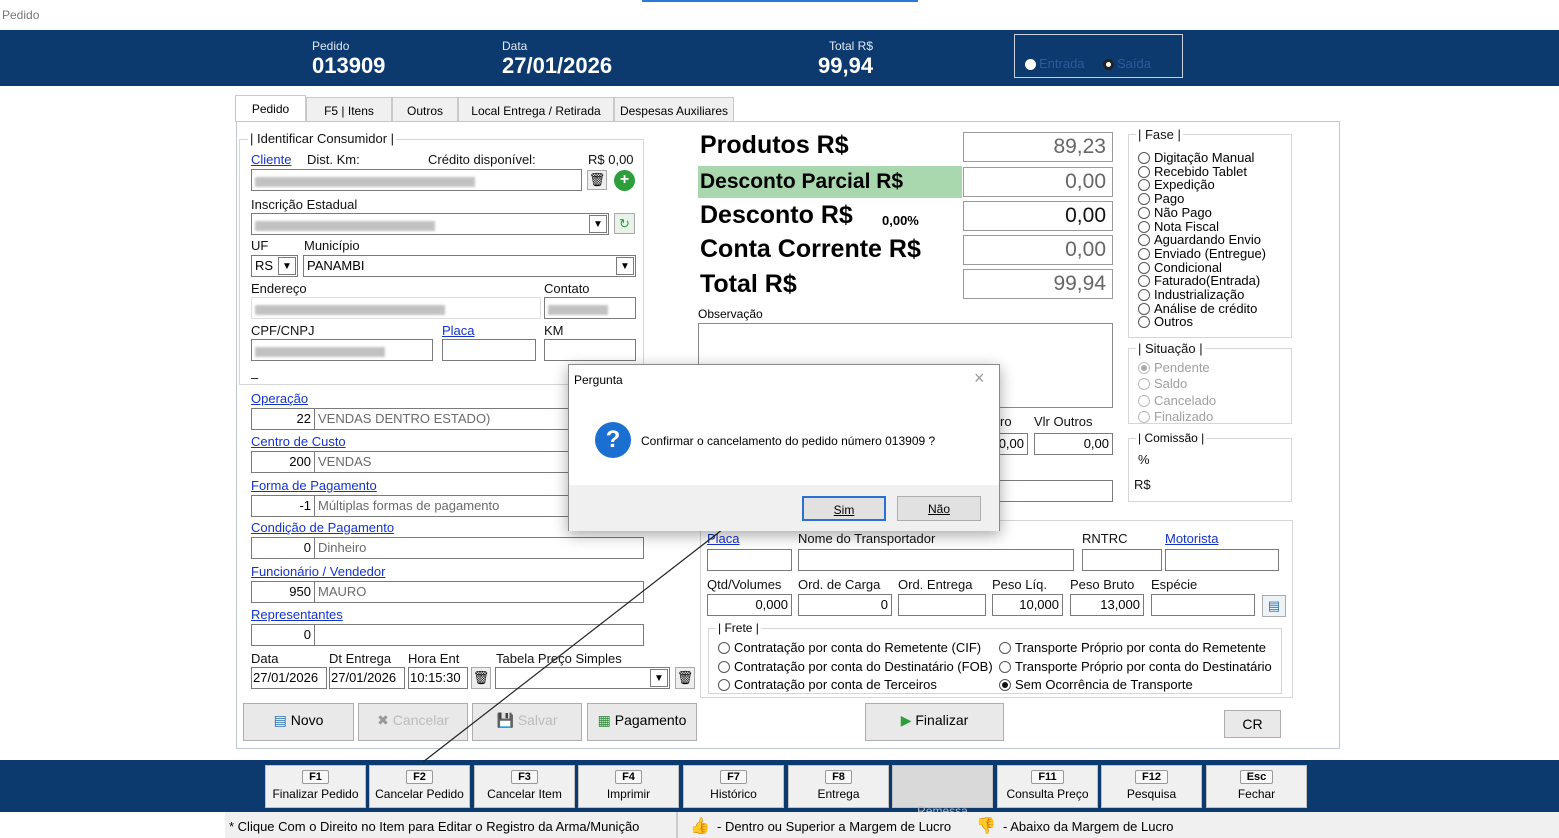 This screenshot has height=838, width=1559. What do you see at coordinates (1177, 384) in the screenshot?
I see `situacao.options-option: Saldo` at bounding box center [1177, 384].